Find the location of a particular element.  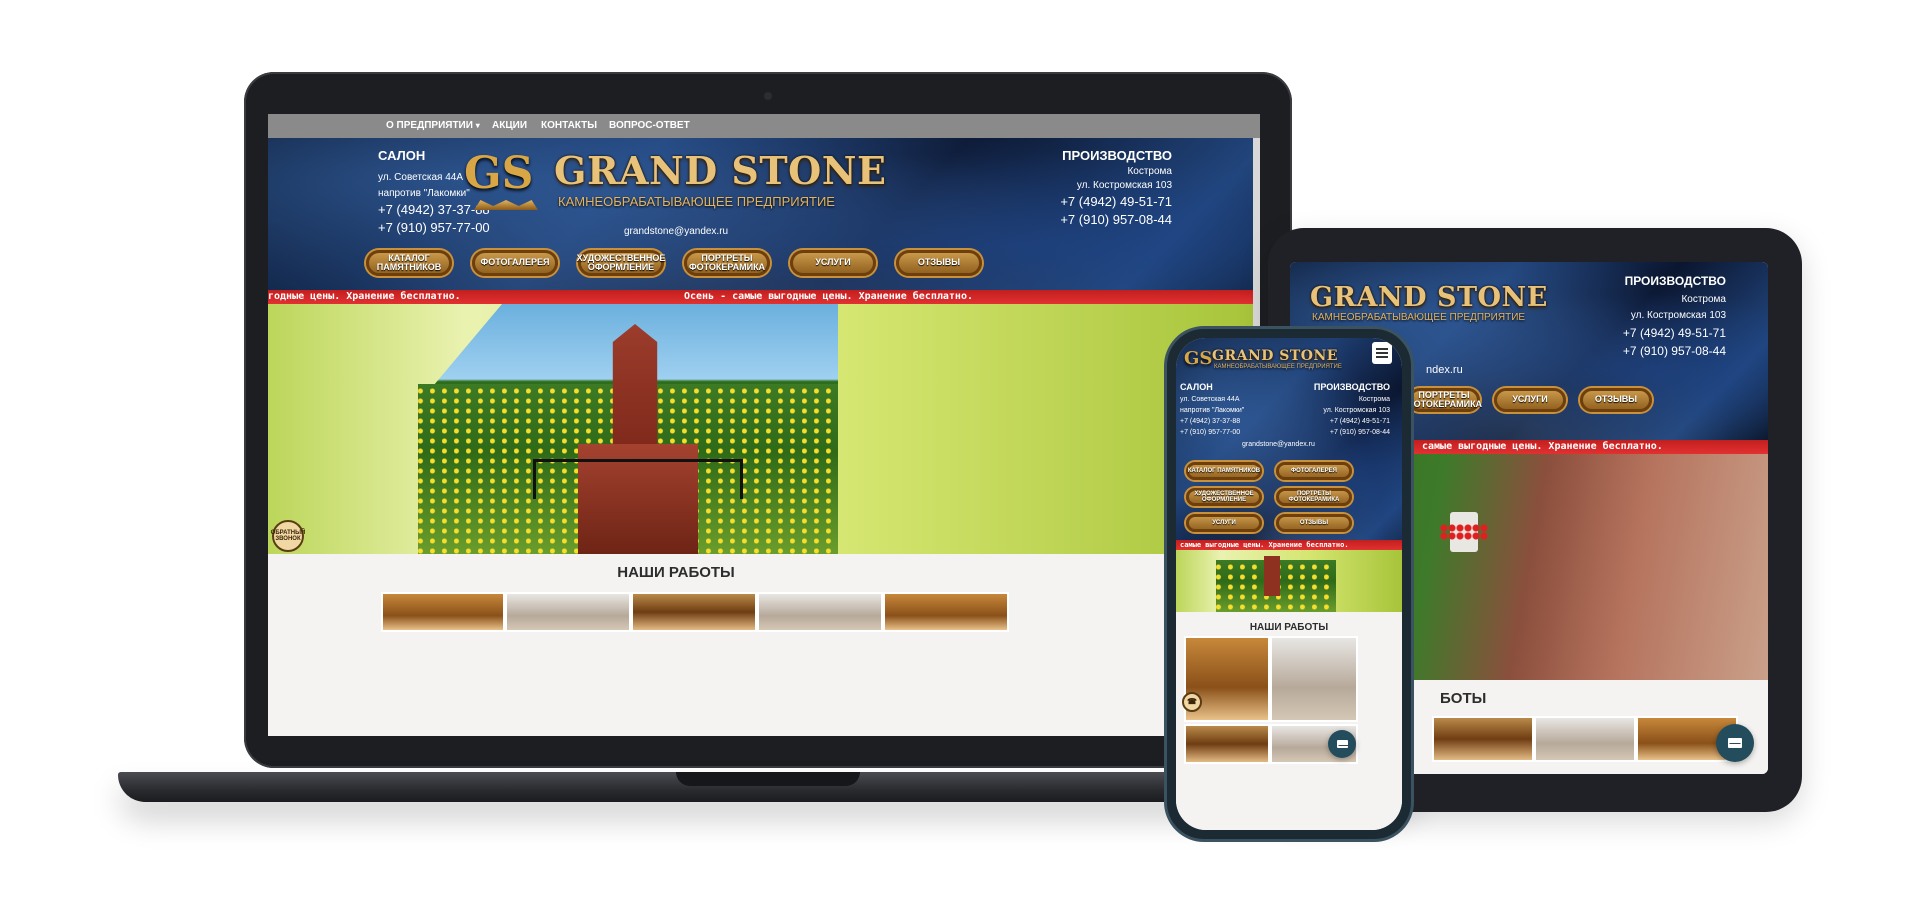

production-city: Кострома is located at coordinates (1149, 171).